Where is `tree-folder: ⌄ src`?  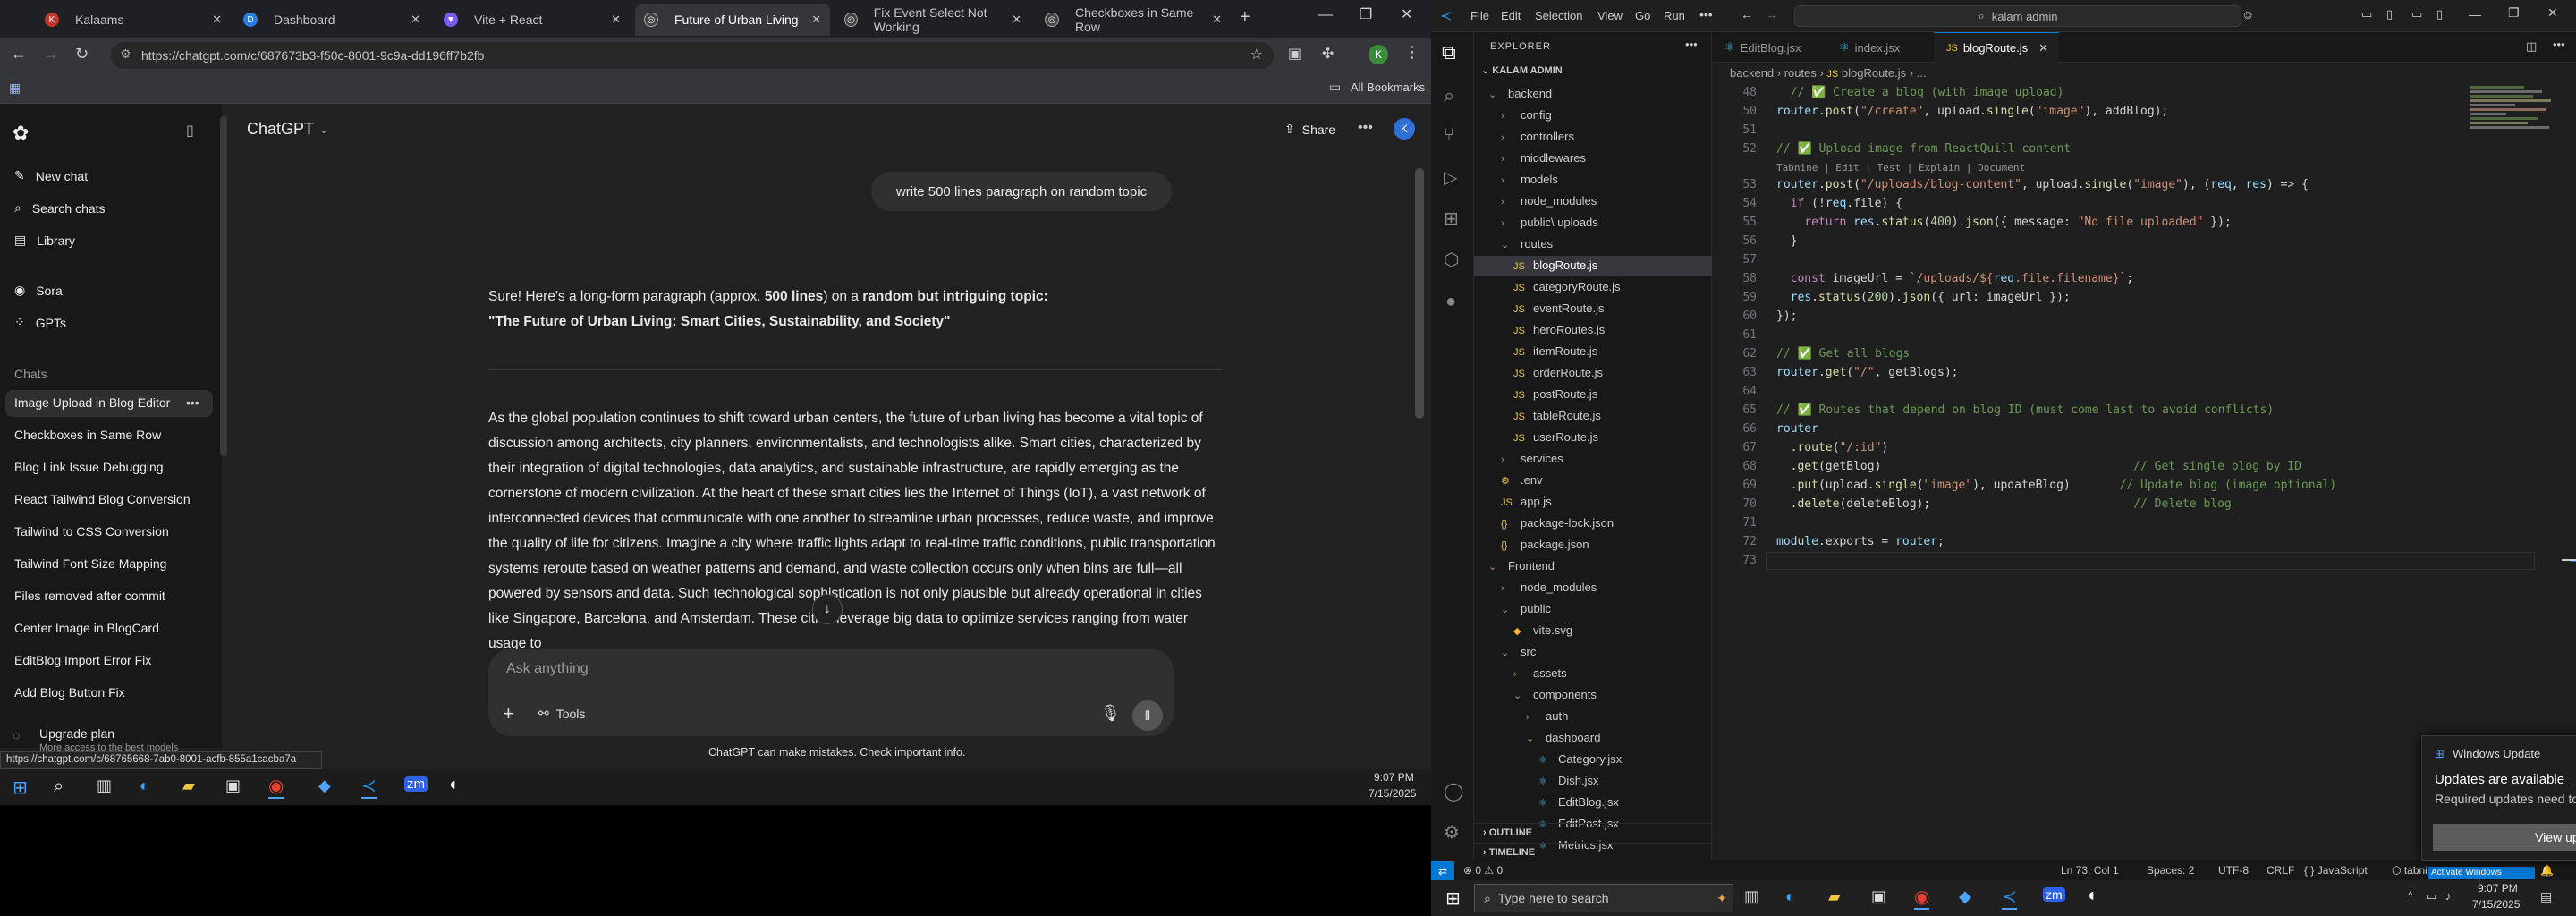 tree-folder: ⌄ src is located at coordinates (1593, 652).